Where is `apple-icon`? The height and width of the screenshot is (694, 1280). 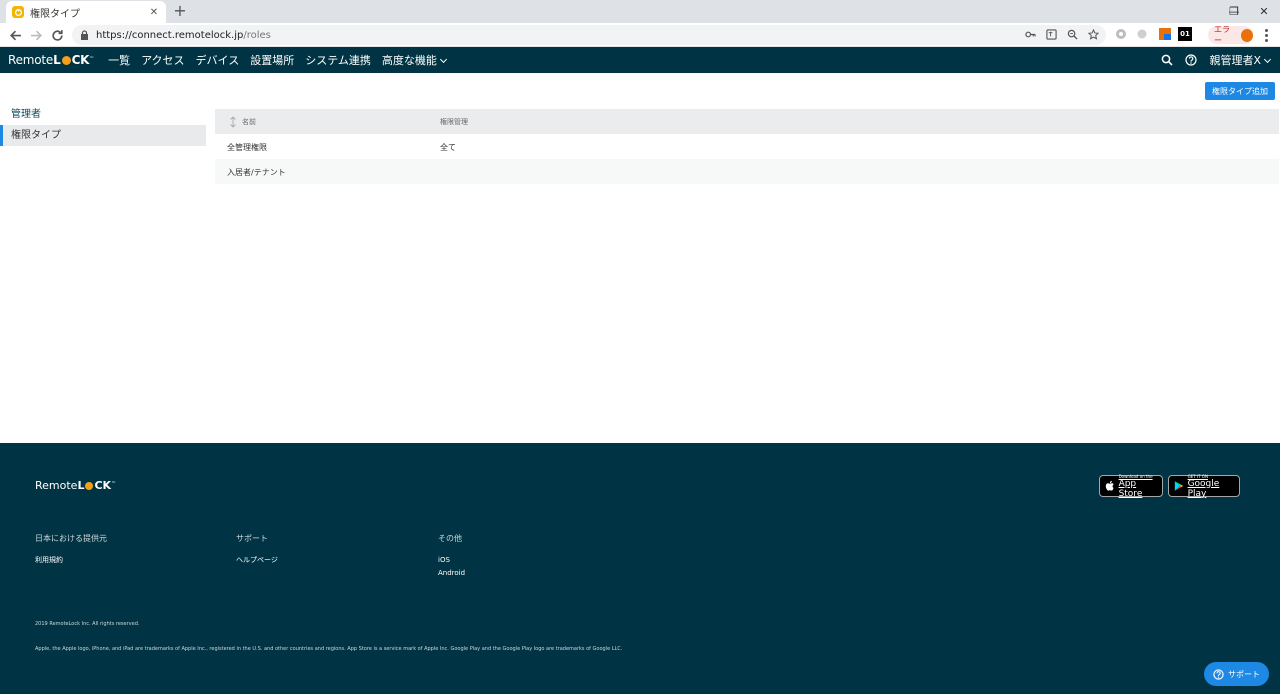 apple-icon is located at coordinates (1109, 485).